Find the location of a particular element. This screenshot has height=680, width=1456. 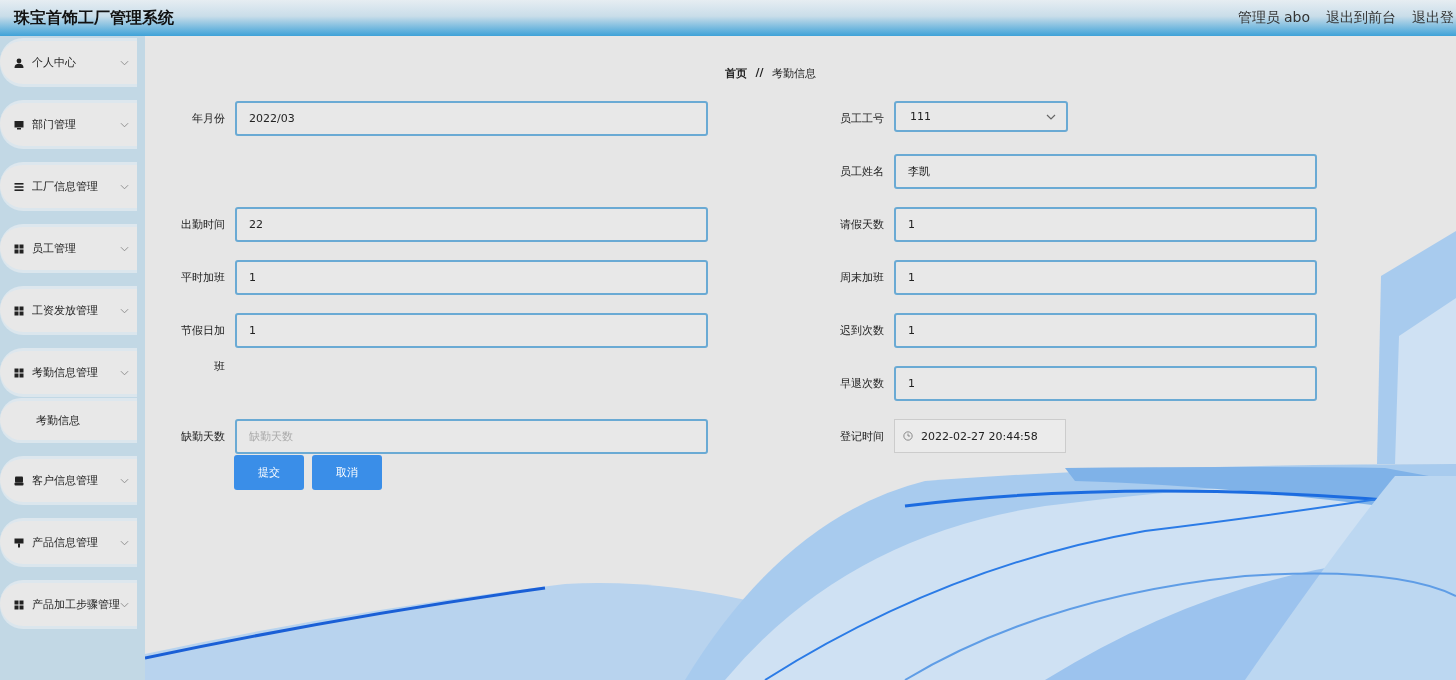

header-link: 退出登 is located at coordinates (1433, 18).